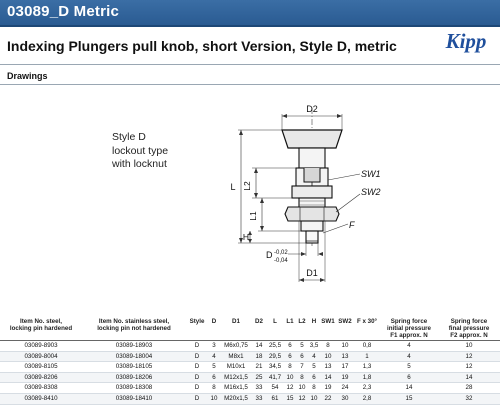  What do you see at coordinates (27, 76) in the screenshot?
I see `section-label: Drawings` at bounding box center [27, 76].